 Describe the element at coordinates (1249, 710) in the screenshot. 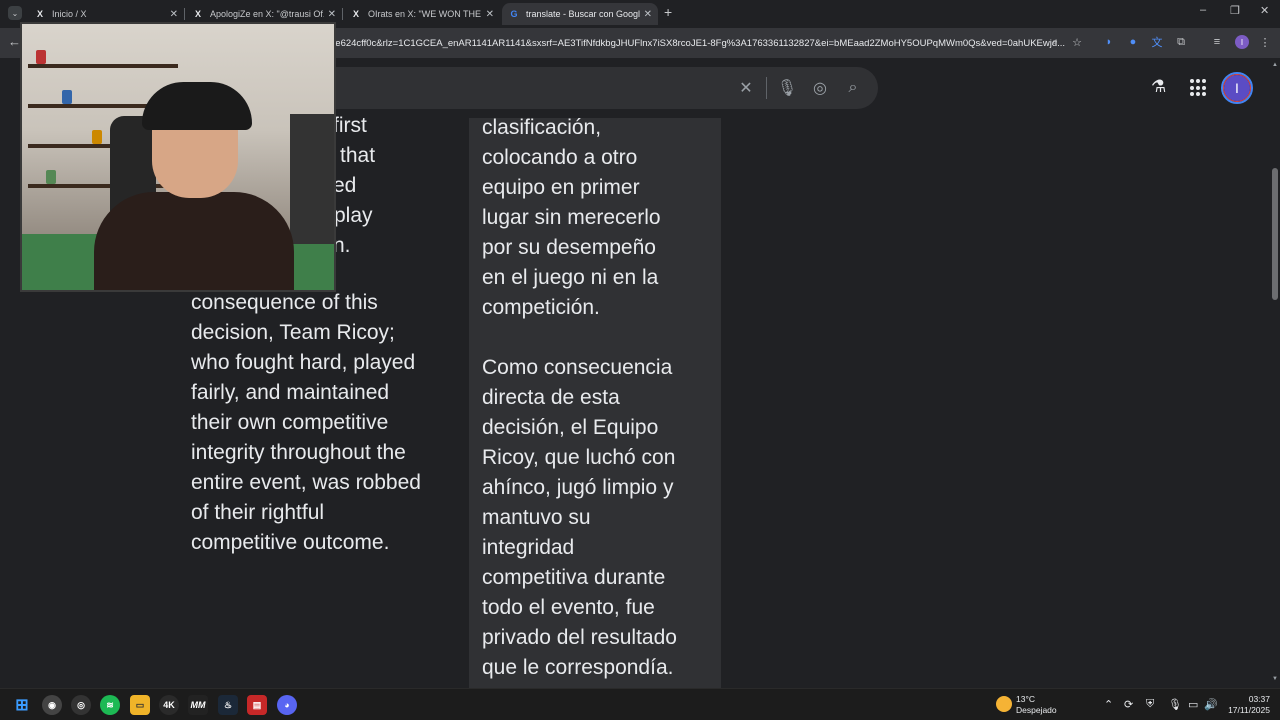

I see `clock-date: 17/11/2025` at that location.